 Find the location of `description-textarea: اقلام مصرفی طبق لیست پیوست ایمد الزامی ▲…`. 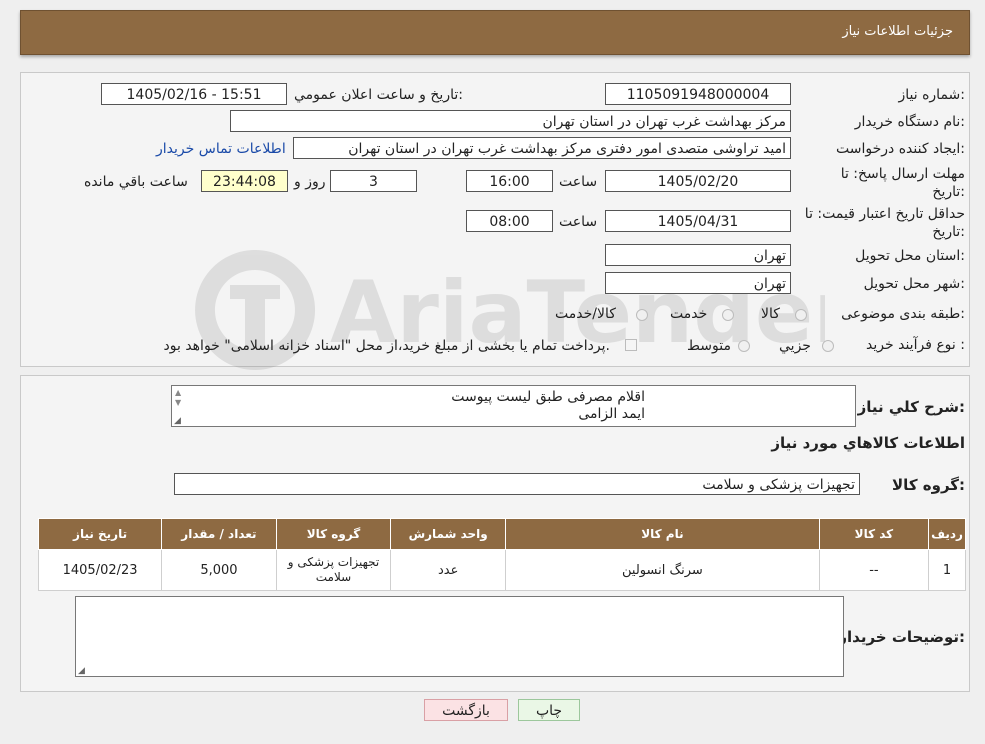

description-textarea: اقلام مصرفی طبق لیست پیوست ایمد الزامی ▲… is located at coordinates (513, 406).